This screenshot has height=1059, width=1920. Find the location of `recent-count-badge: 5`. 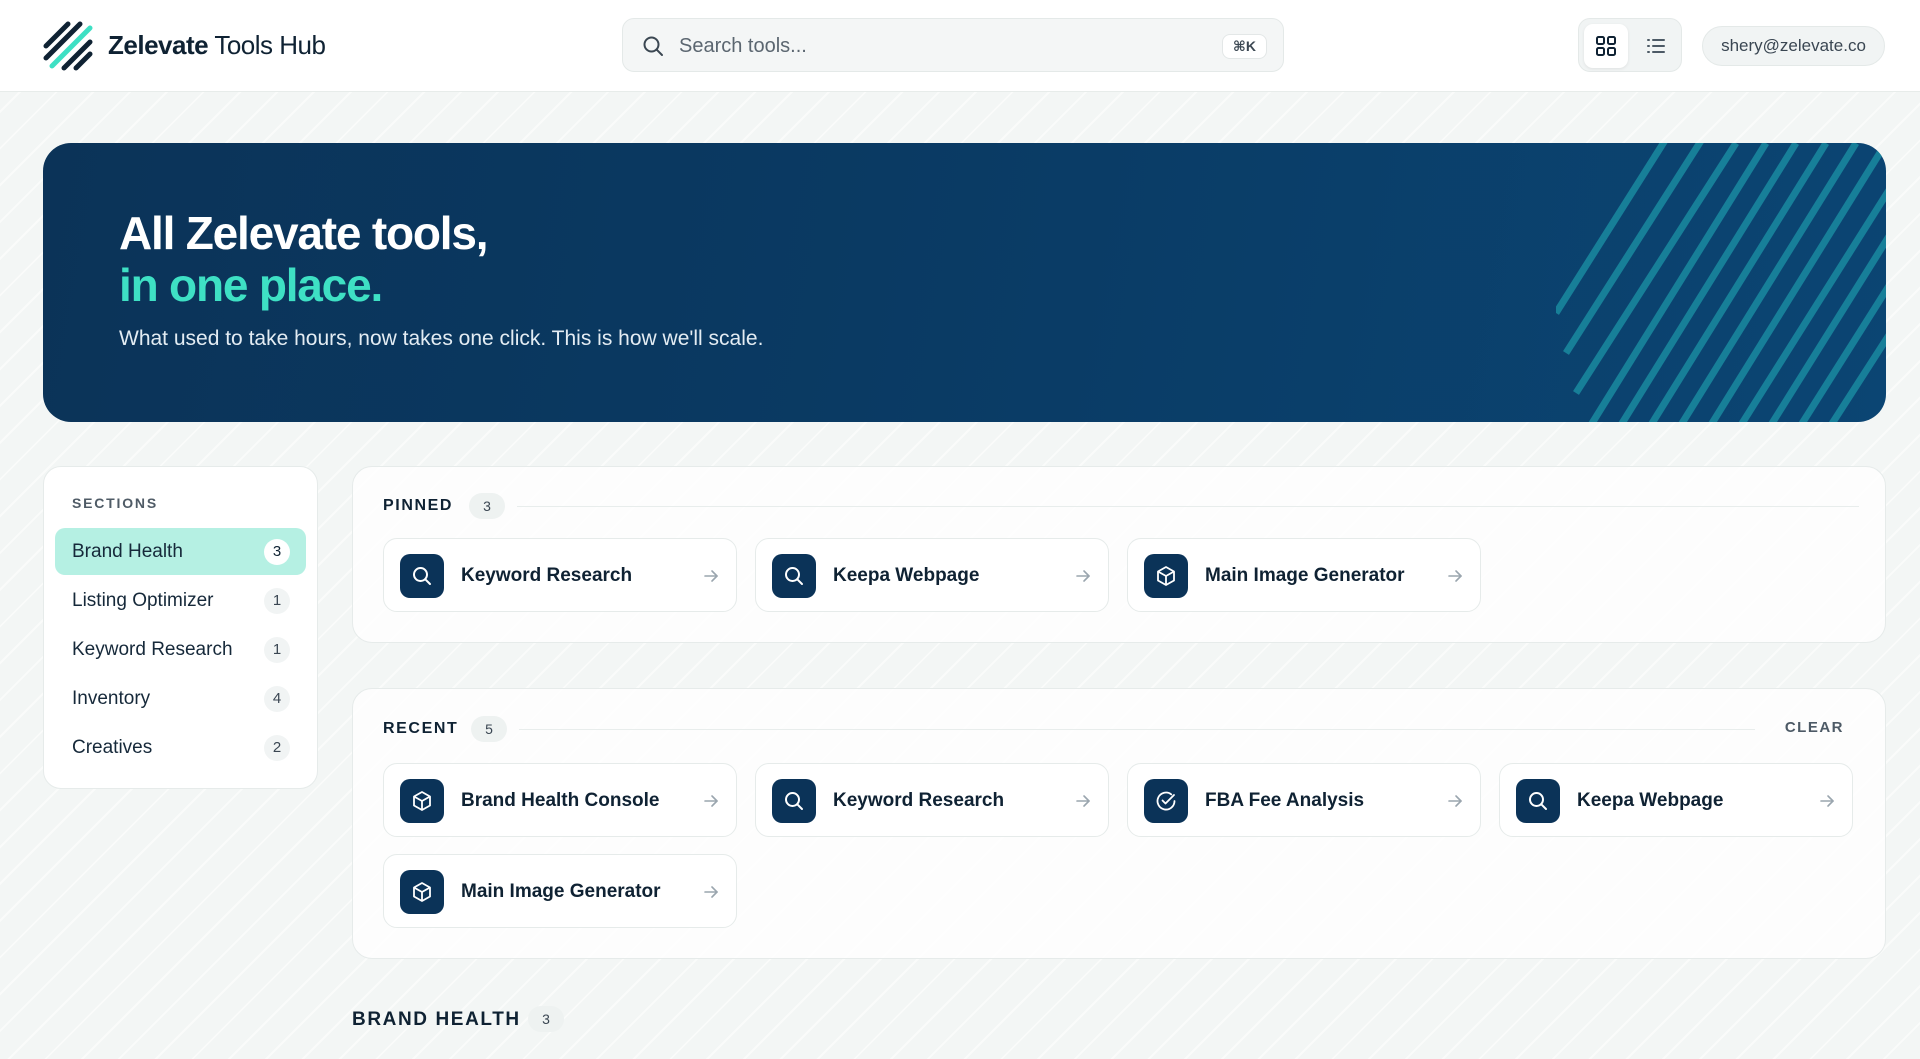

recent-count-badge: 5 is located at coordinates (489, 729).